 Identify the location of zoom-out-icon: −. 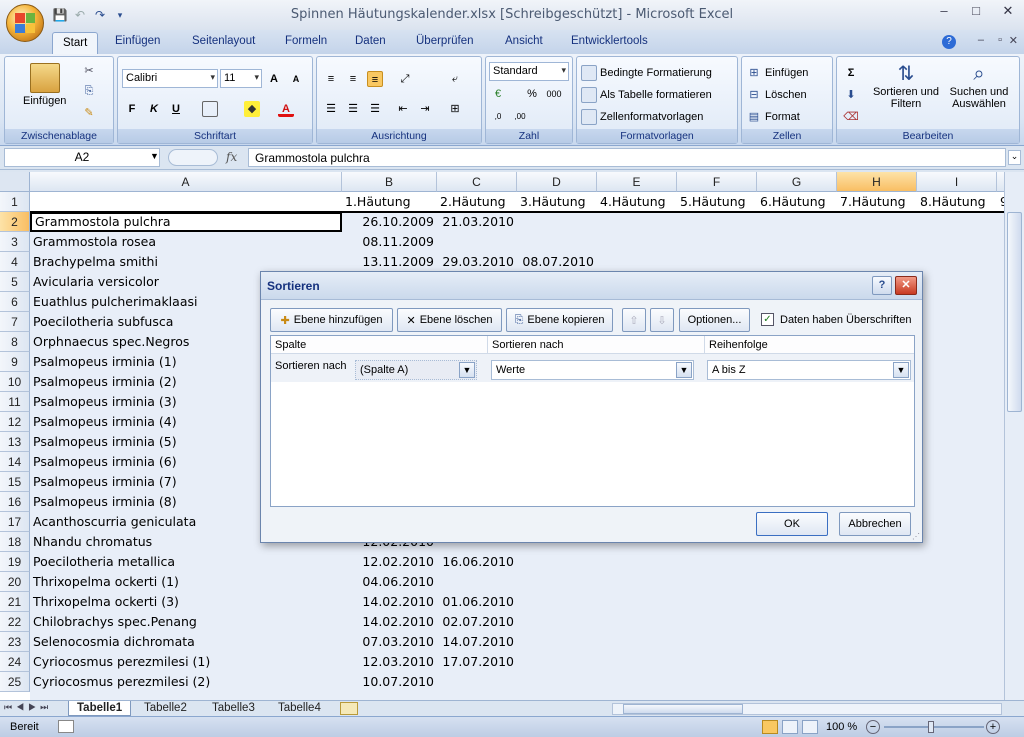
(873, 727).